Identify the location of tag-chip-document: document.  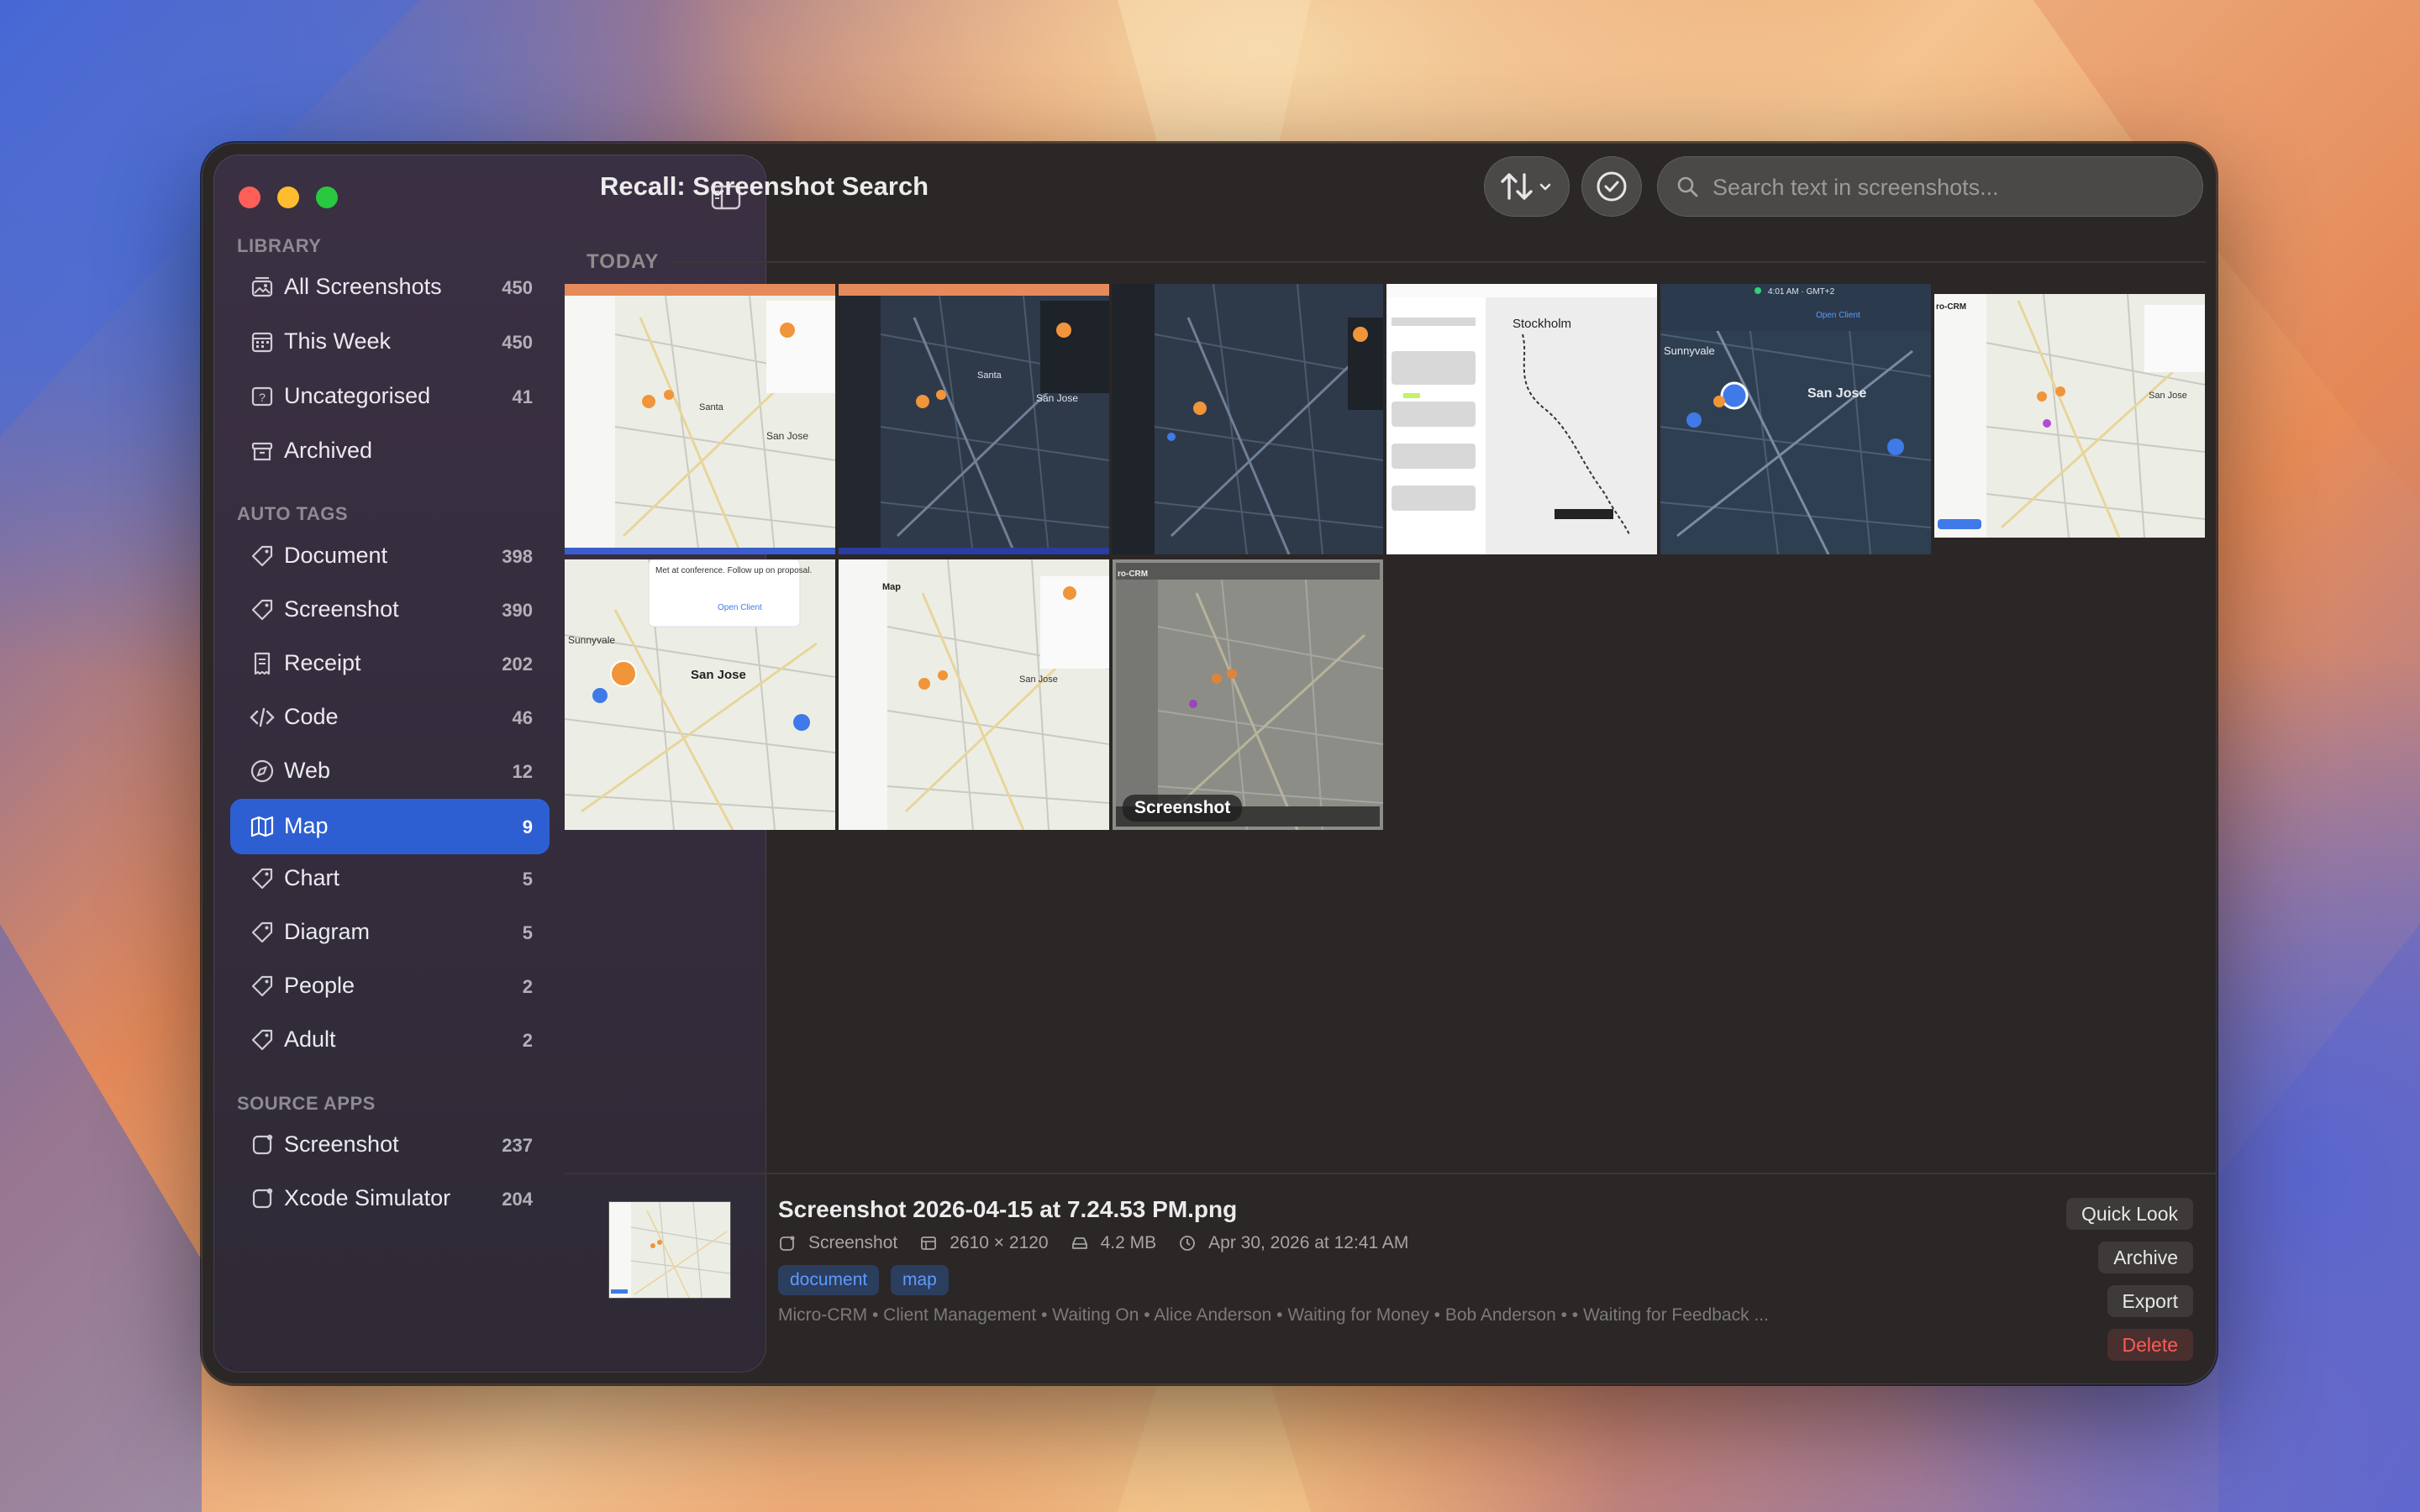
(829, 1280).